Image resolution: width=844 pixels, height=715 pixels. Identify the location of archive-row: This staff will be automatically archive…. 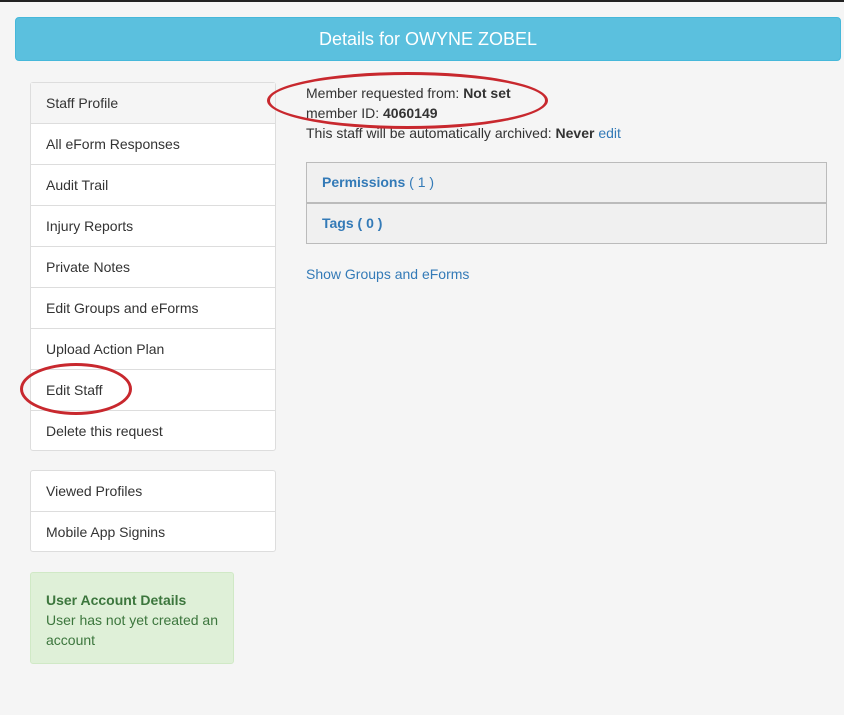
(566, 133).